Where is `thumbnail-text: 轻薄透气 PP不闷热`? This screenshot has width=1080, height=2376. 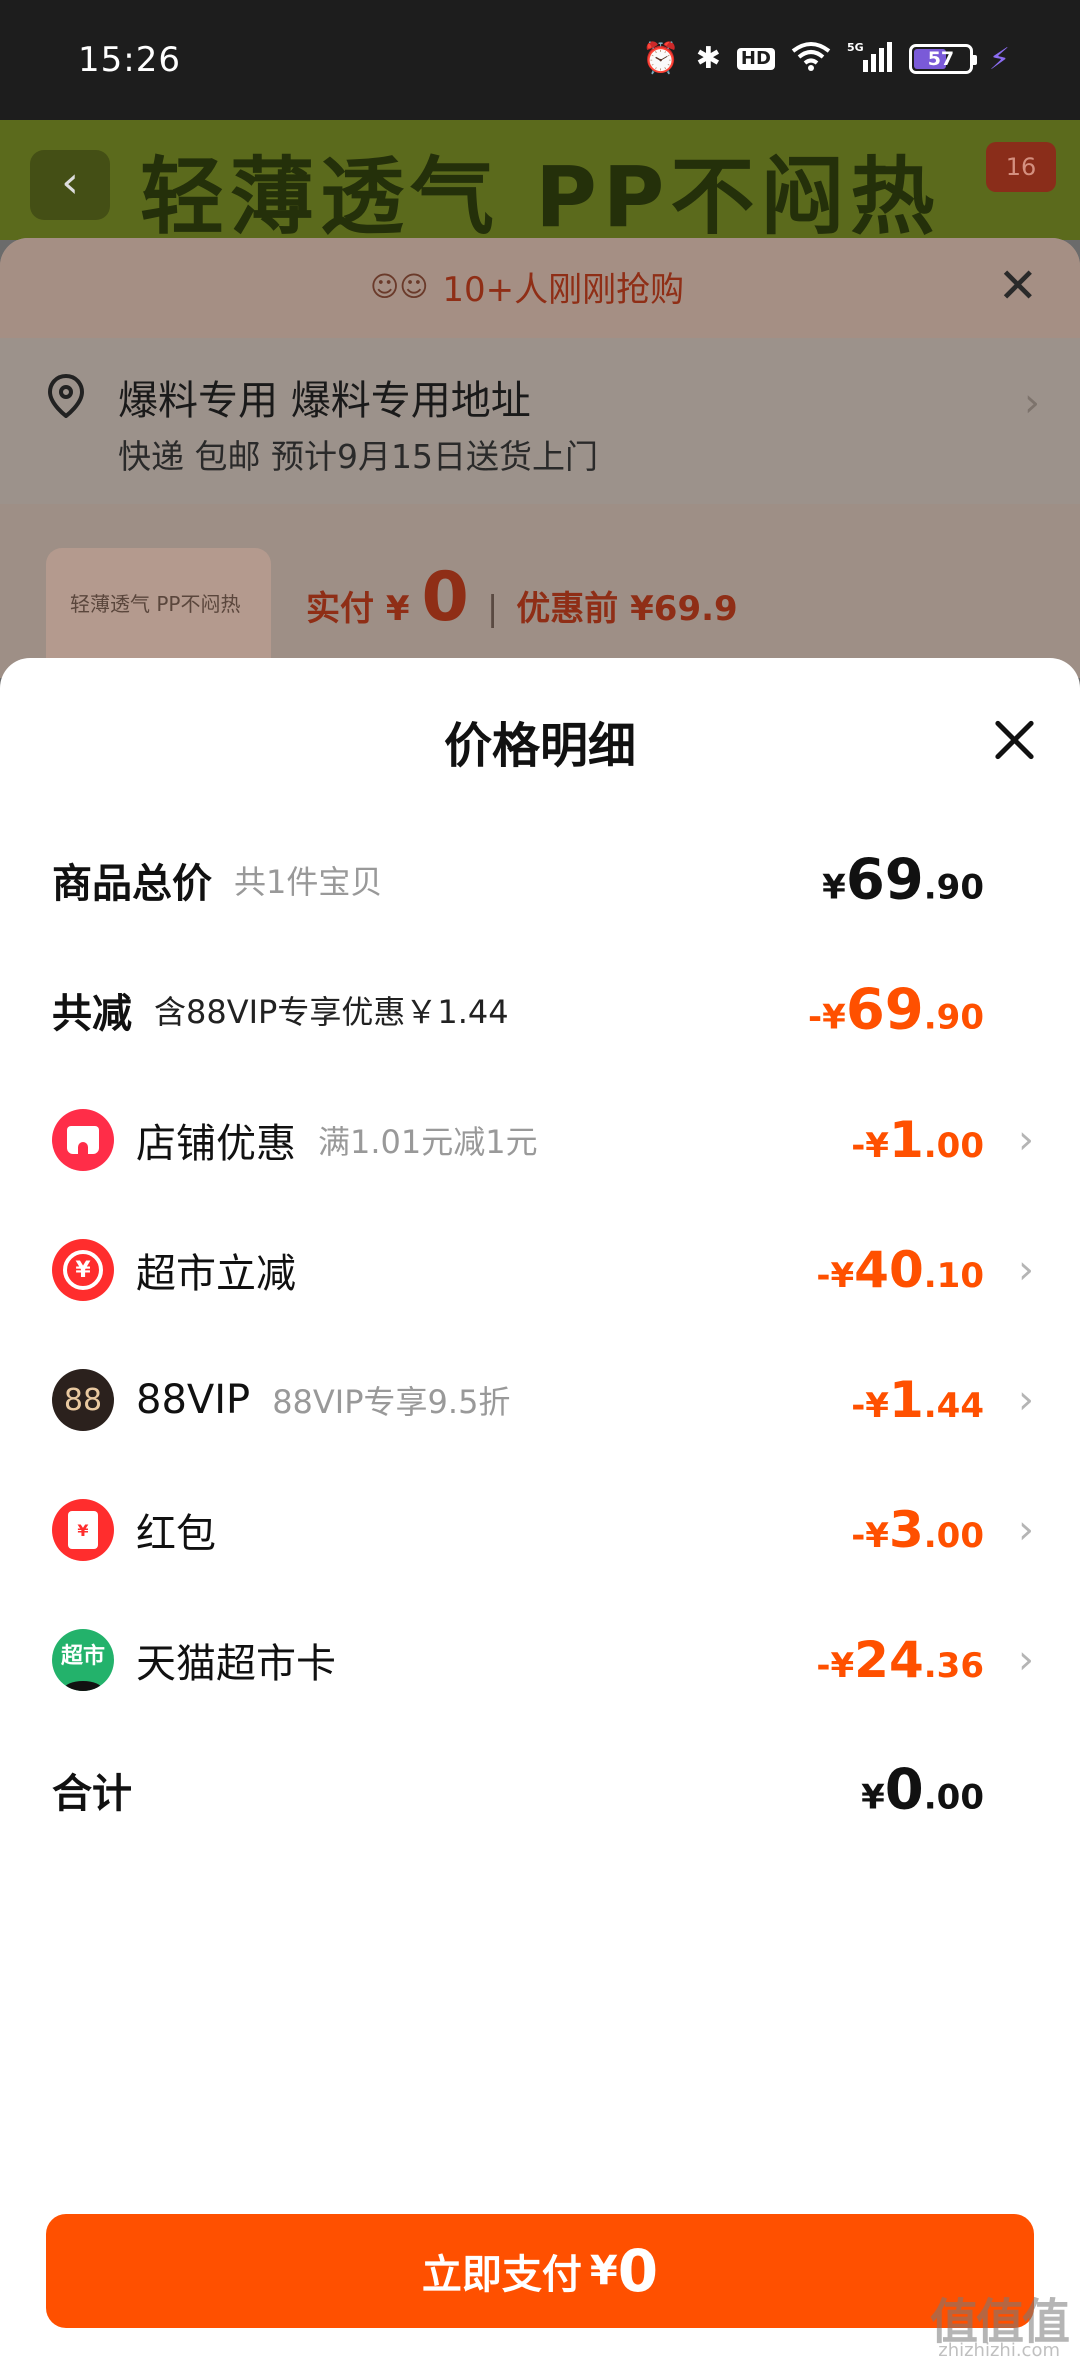
thumbnail-text: 轻薄透气 PP不闷热 is located at coordinates (155, 604).